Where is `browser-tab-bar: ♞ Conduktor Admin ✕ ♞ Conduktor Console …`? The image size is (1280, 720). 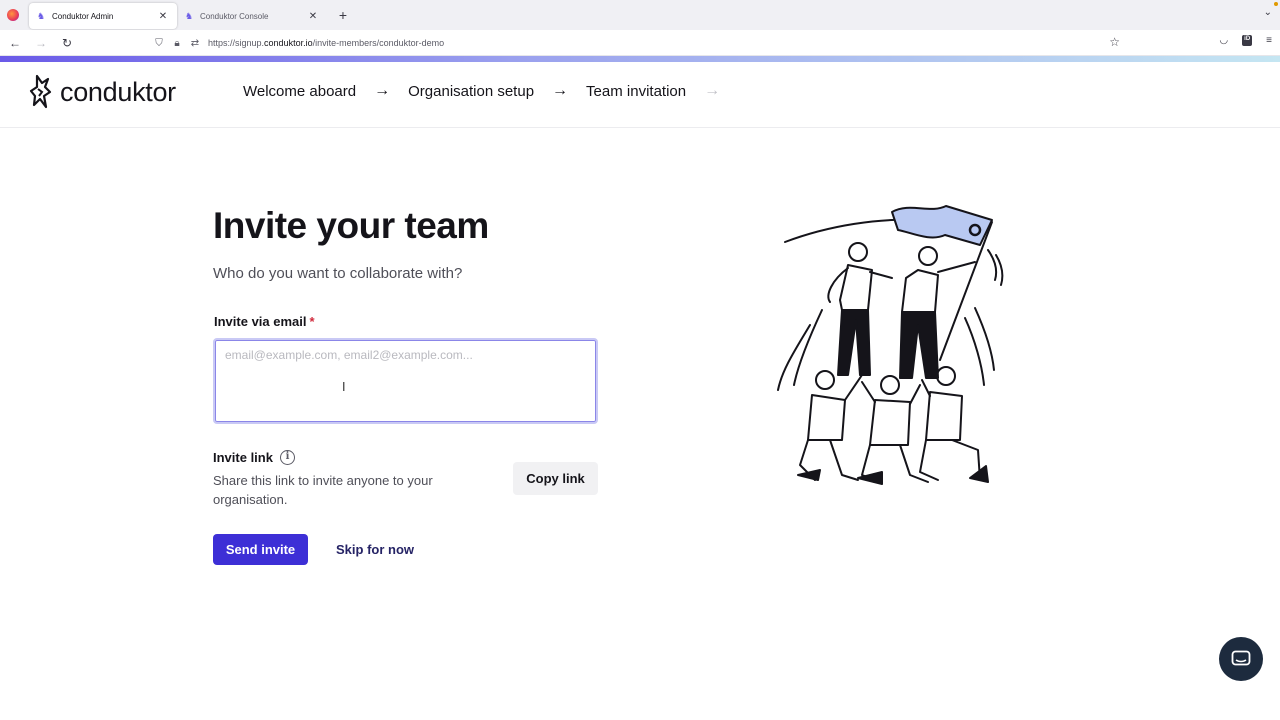
browser-tab-bar: ♞ Conduktor Admin ✕ ♞ Conduktor Console … is located at coordinates (640, 15).